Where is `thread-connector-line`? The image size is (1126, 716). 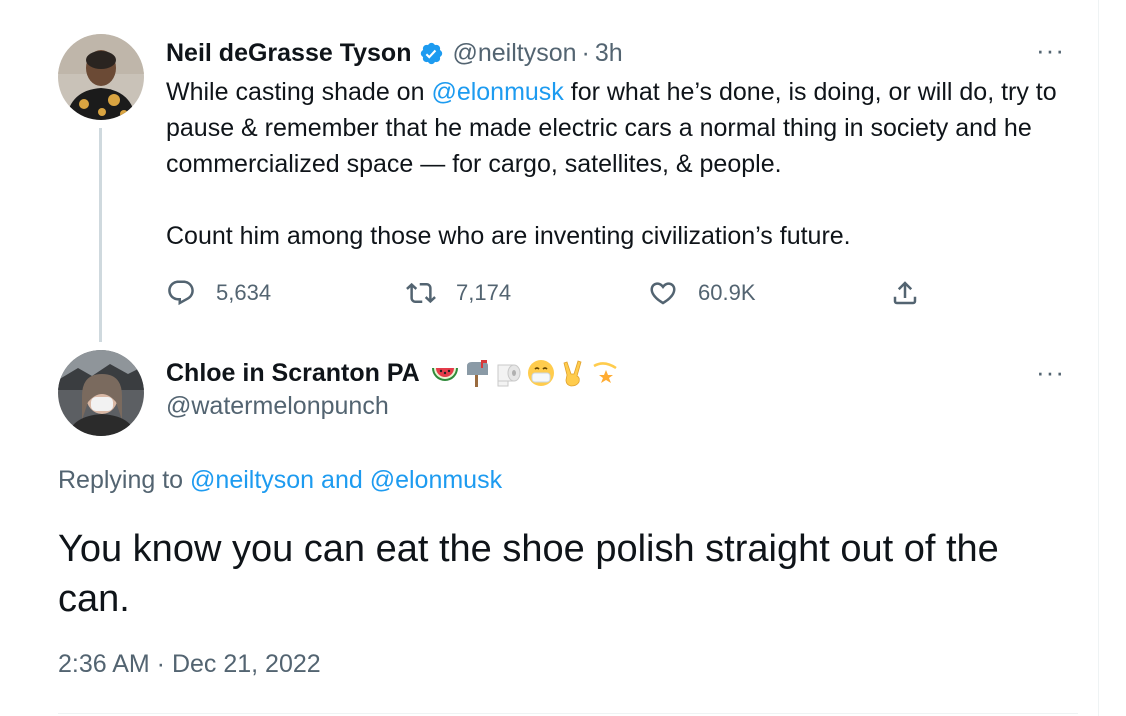
thread-connector-line is located at coordinates (100, 235).